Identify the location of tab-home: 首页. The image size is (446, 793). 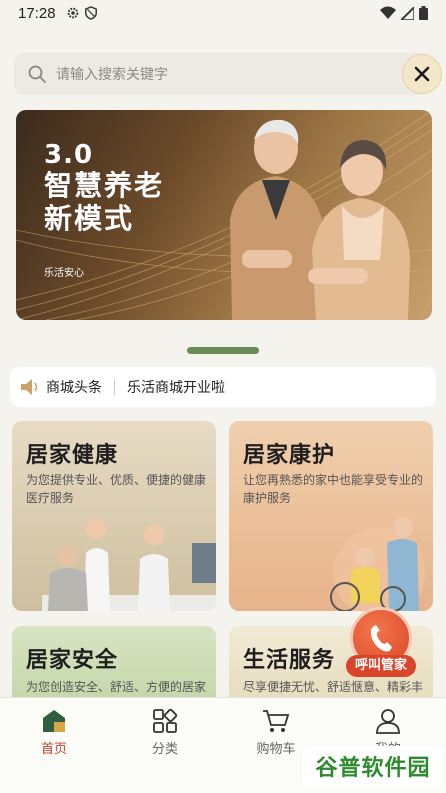
(54, 732).